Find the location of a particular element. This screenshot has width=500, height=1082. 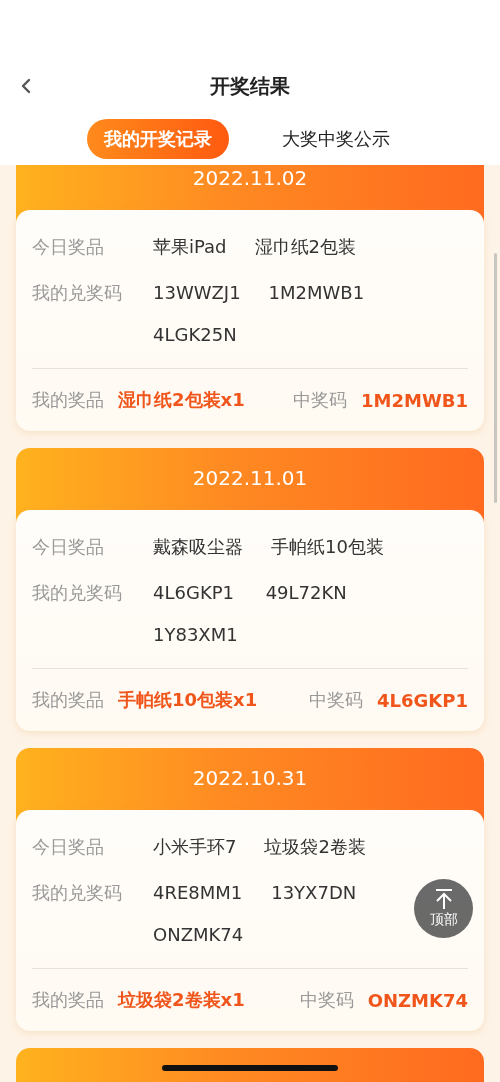

redeem-code: 4LGK25N is located at coordinates (195, 335).